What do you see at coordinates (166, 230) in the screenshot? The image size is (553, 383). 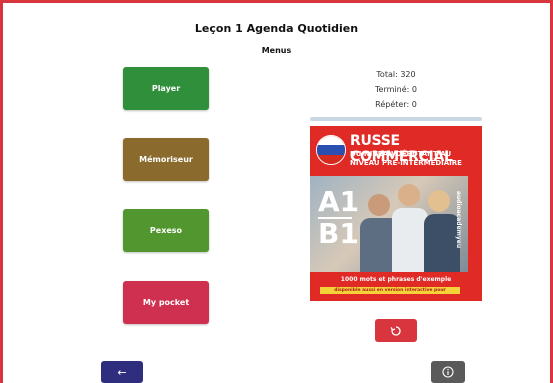 I see `pexeso-button: Pexeso` at bounding box center [166, 230].